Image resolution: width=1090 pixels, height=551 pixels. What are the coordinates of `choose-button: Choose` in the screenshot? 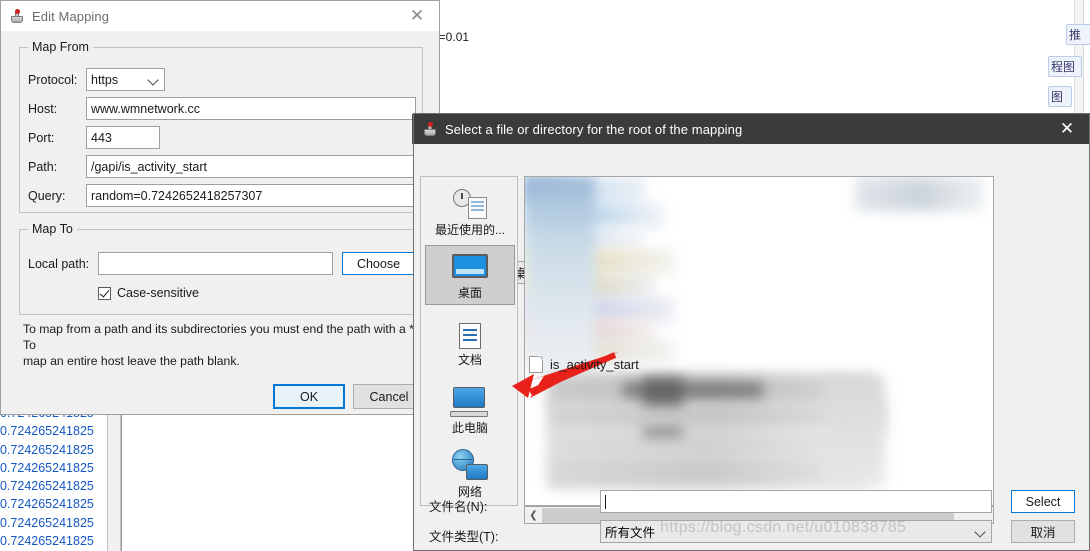 It's located at (378, 263).